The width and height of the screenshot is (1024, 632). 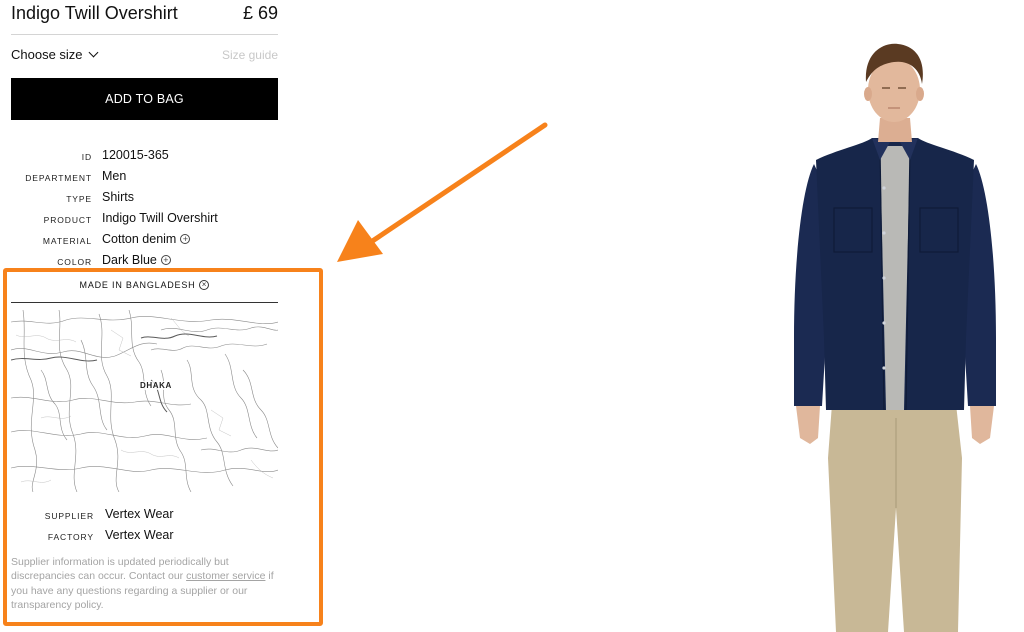 I want to click on product-title: Indigo Twill Overshirt, so click(x=94, y=13).